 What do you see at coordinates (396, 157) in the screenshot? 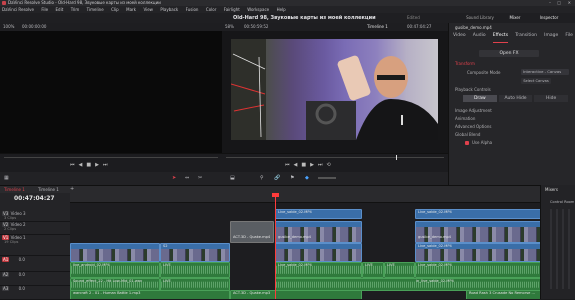
I see `program-playhead-marker` at bounding box center [396, 157].